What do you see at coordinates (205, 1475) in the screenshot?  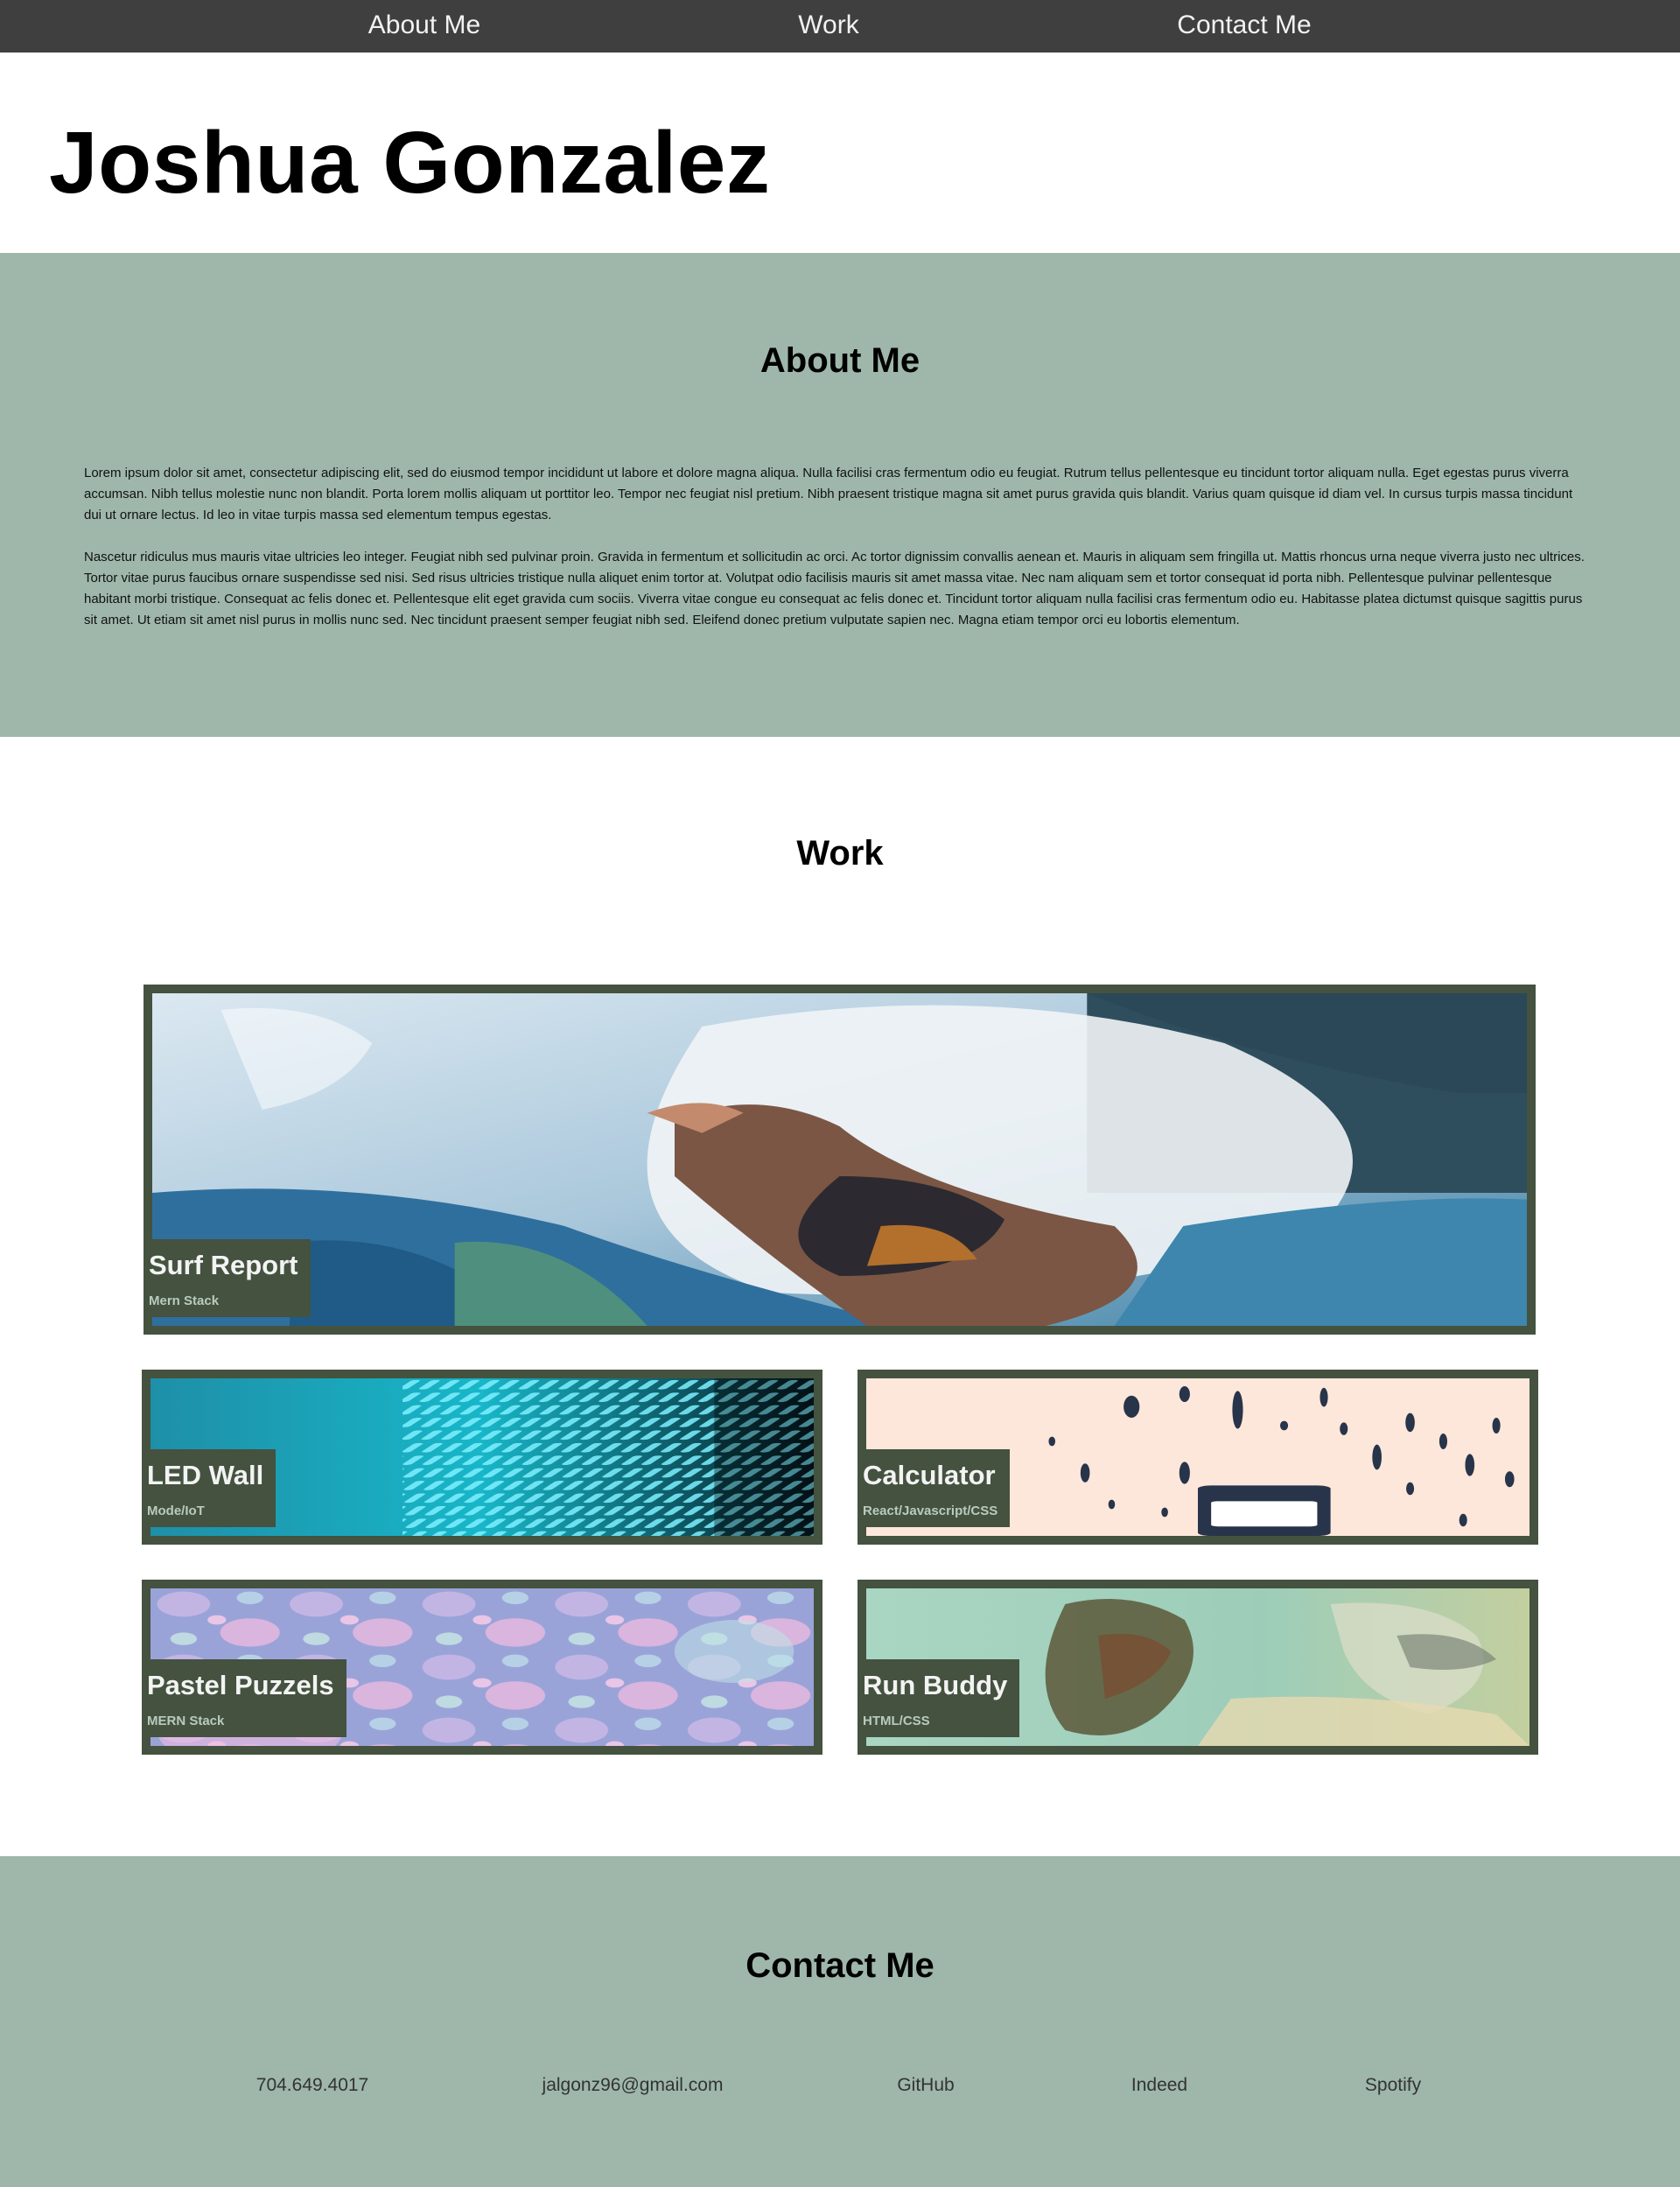 I see `project-title: LED Wall` at bounding box center [205, 1475].